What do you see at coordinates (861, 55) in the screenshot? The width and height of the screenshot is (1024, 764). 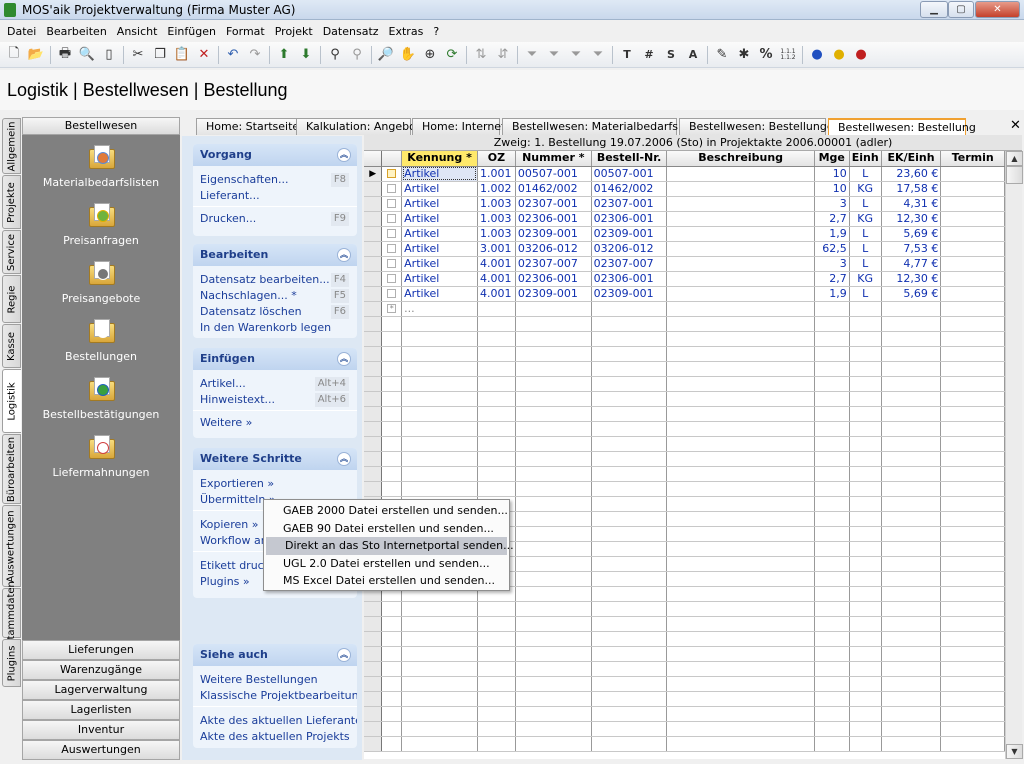 I see `user-red-icon: ●` at bounding box center [861, 55].